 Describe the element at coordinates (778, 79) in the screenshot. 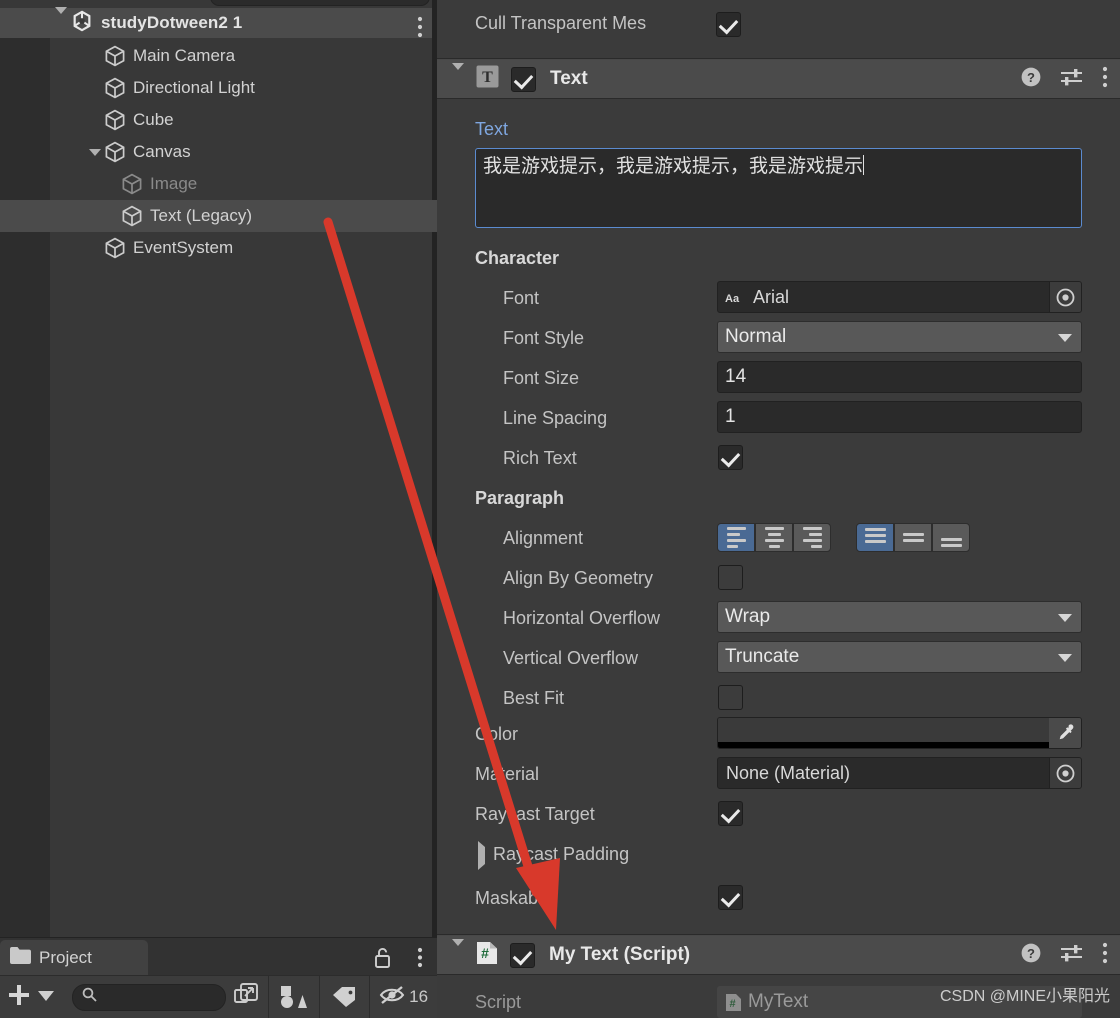

I see `text-component-header: T Text ?` at that location.